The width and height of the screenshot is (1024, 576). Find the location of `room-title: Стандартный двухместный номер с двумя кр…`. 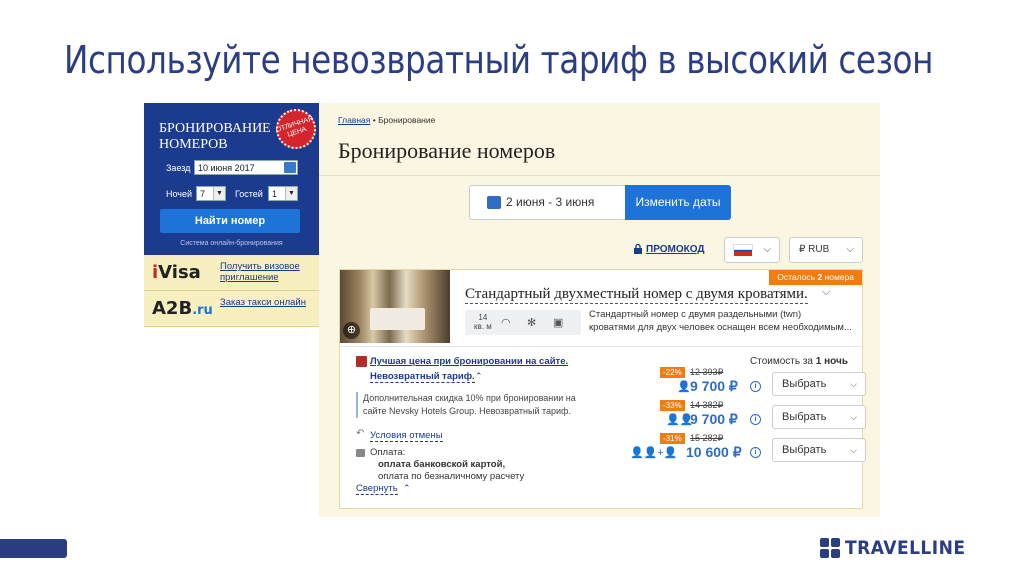

room-title: Стандартный двухместный номер с двумя кр… is located at coordinates (636, 295).